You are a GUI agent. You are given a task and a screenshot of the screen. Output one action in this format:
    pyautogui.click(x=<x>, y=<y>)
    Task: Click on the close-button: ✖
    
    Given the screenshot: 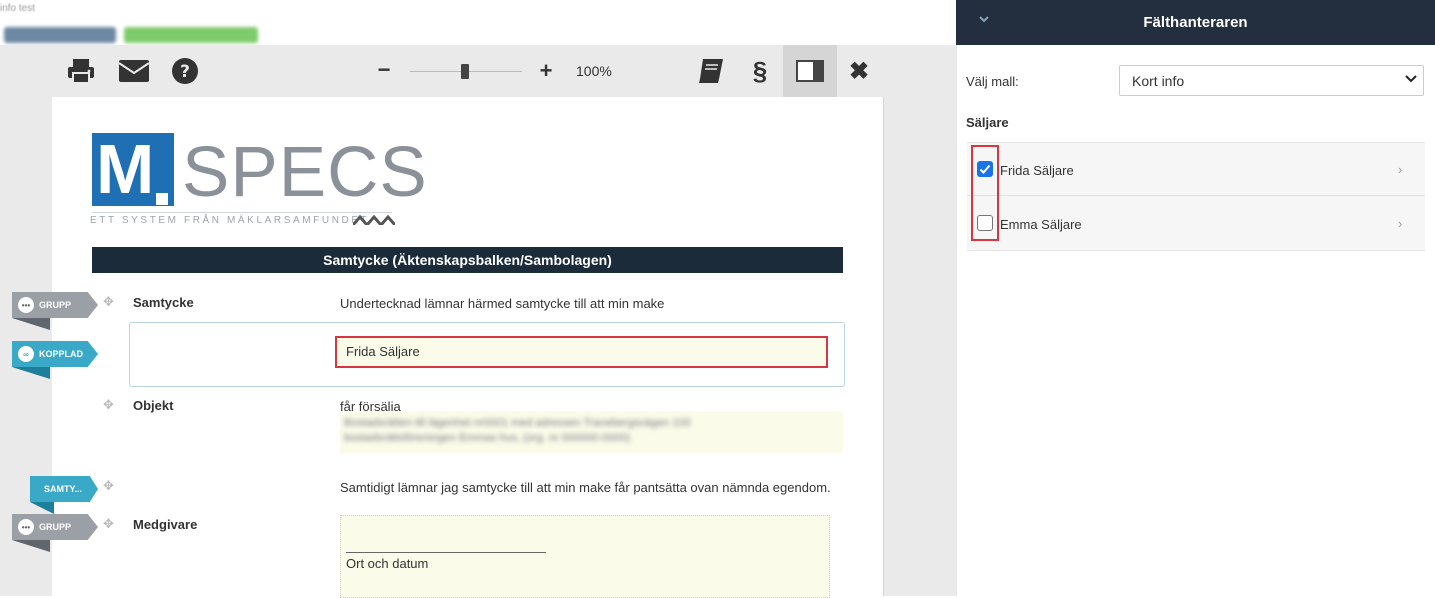 What is the action you would take?
    pyautogui.click(x=859, y=71)
    